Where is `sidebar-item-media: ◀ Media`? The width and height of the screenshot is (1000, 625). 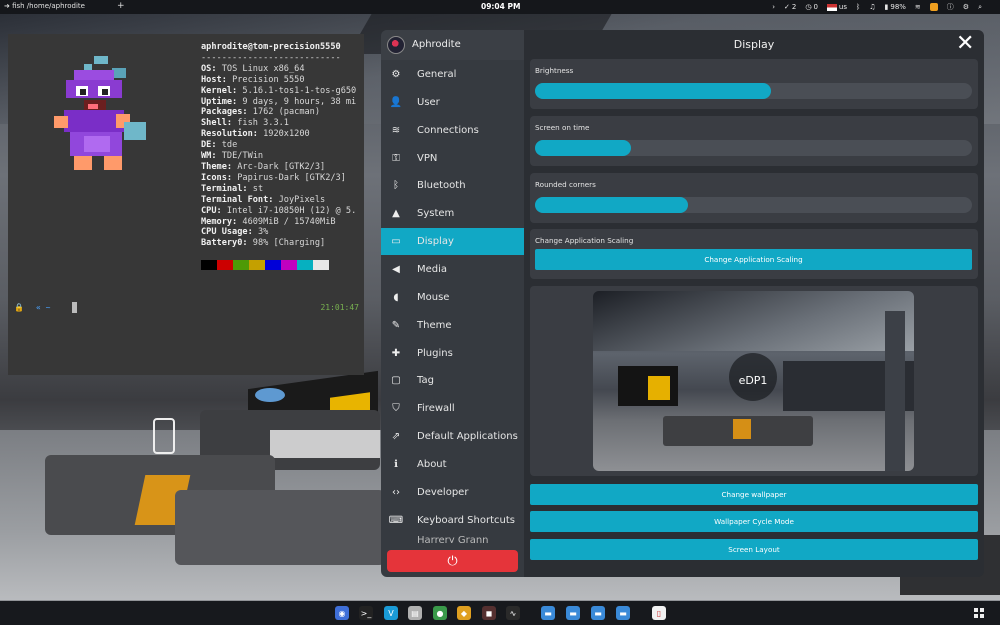
sidebar-item-media: ◀ Media is located at coordinates (452, 269).